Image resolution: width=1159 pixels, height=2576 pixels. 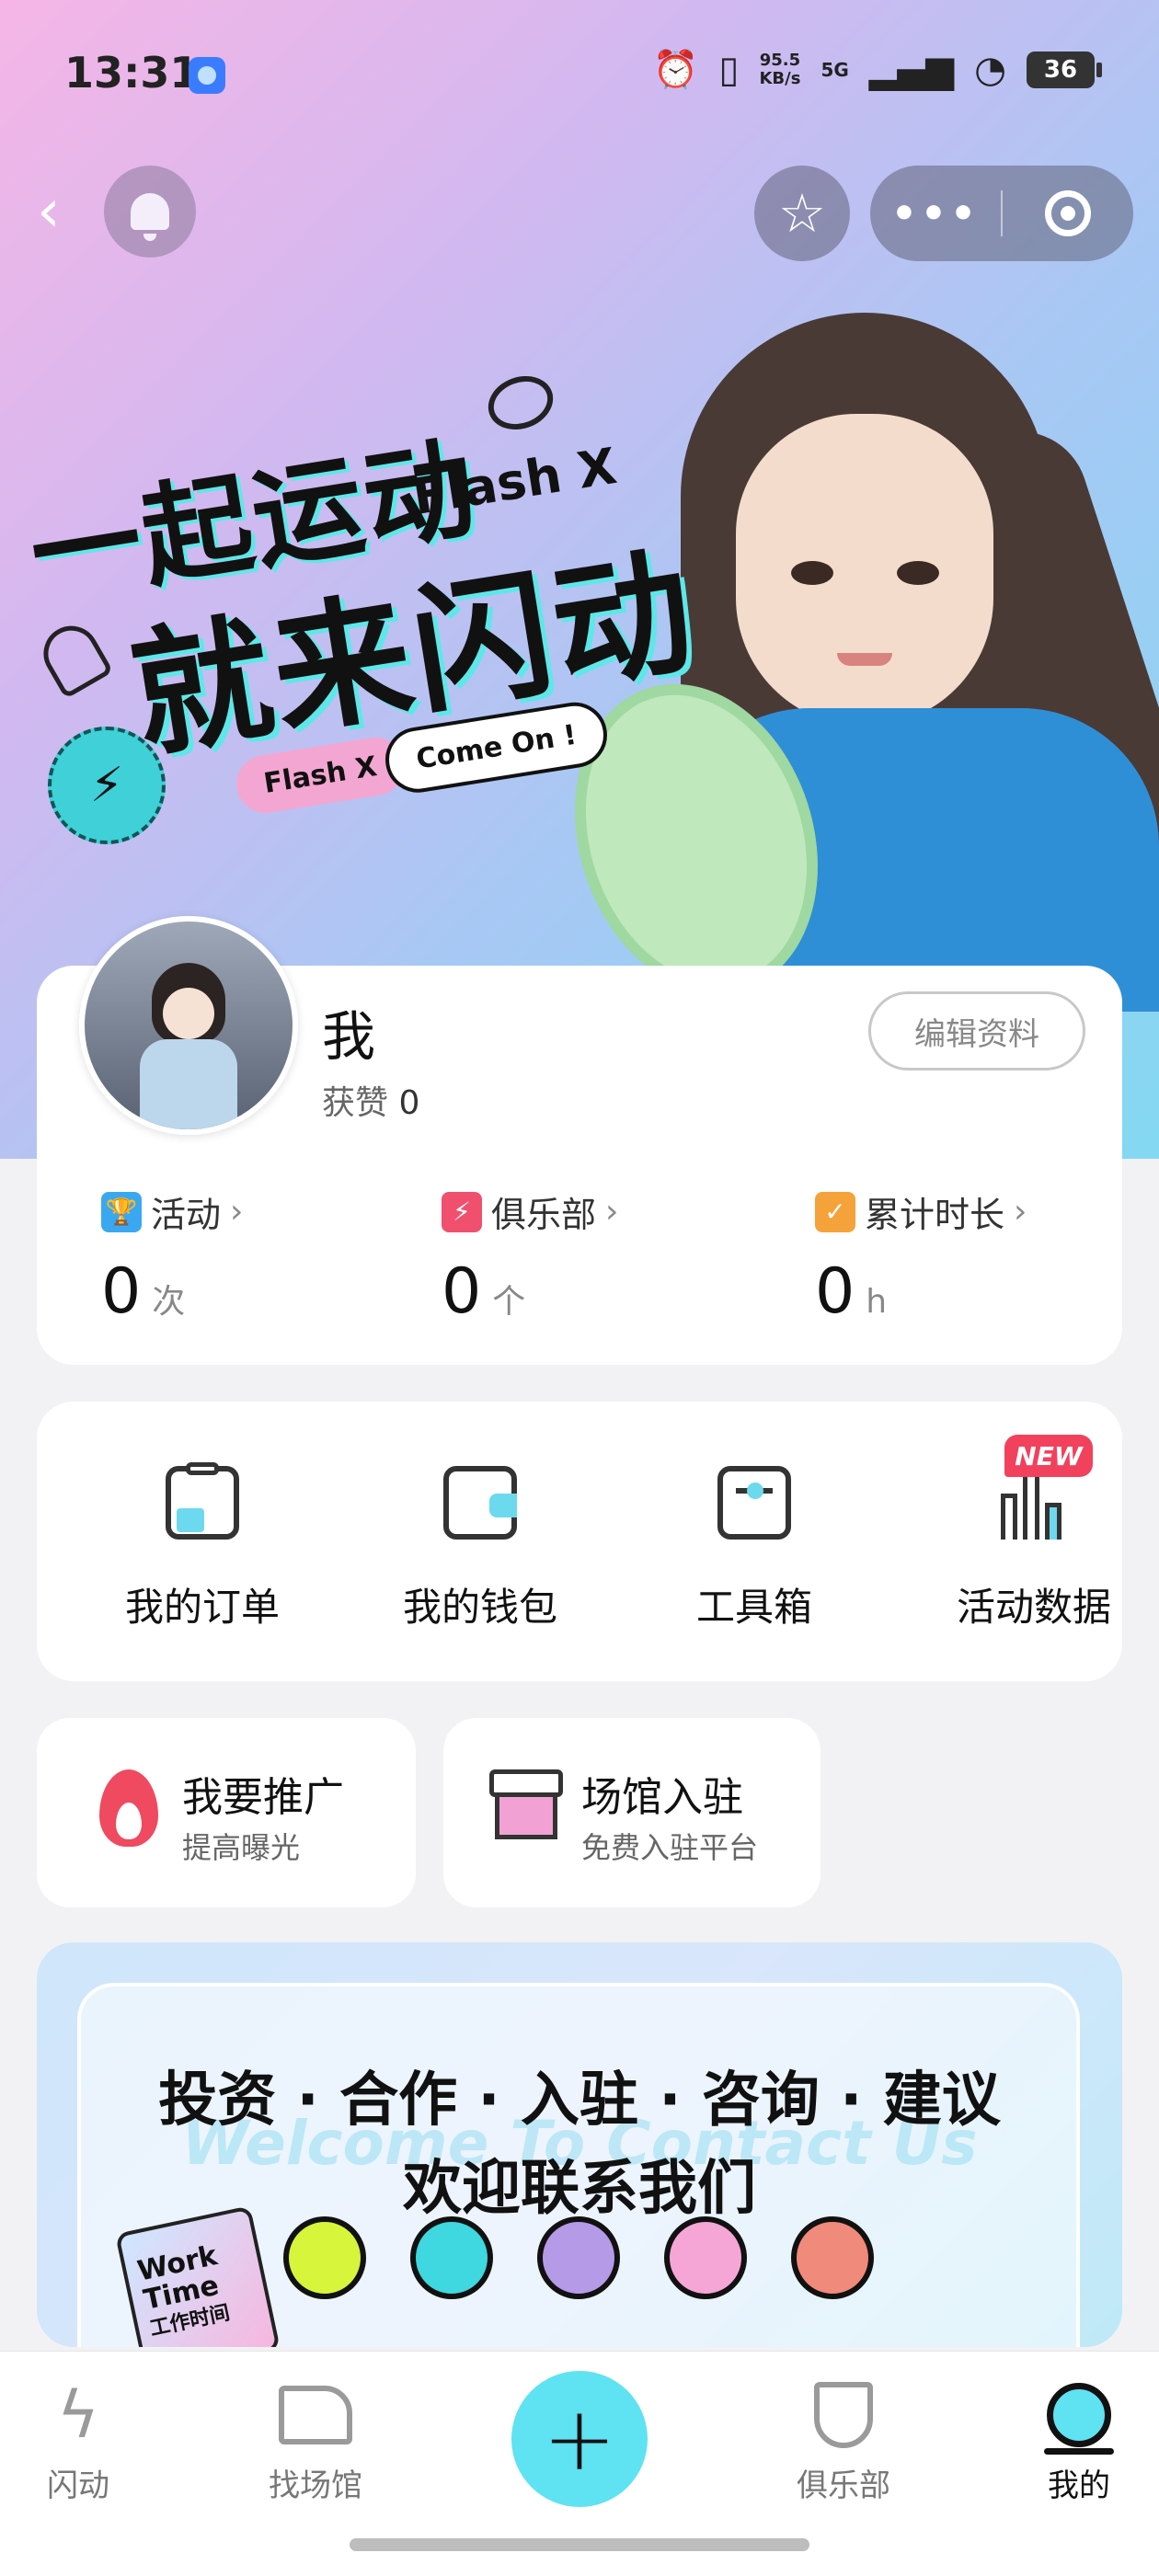 I want to click on app-notification-icon, so click(x=207, y=76).